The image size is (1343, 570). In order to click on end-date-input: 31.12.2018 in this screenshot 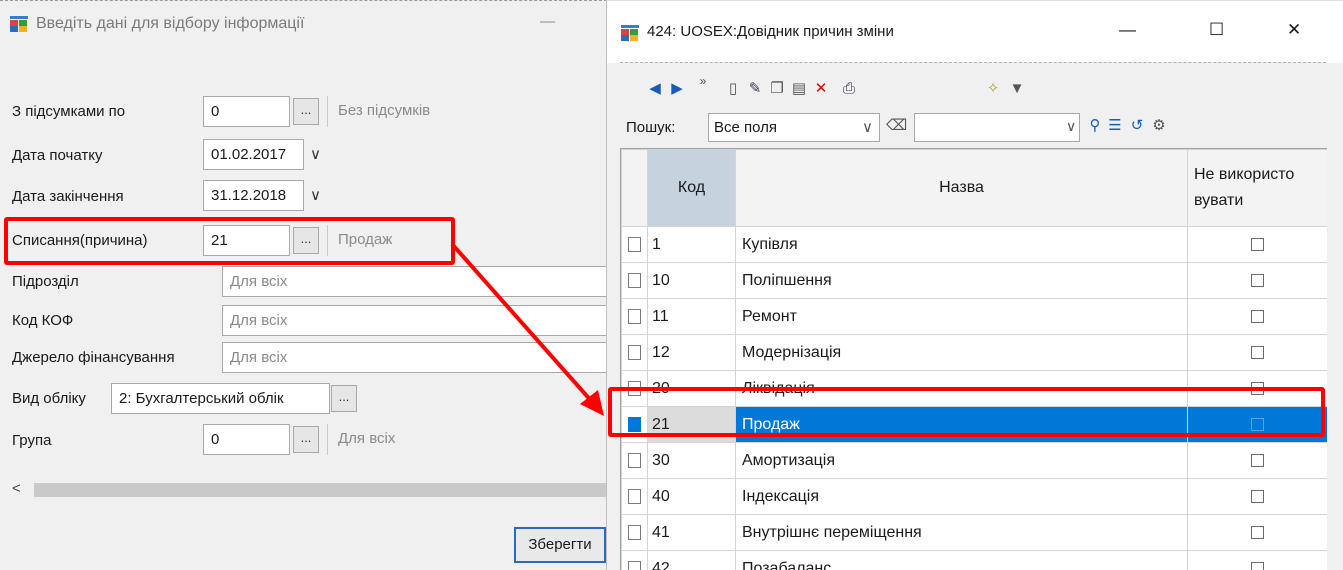, I will do `click(253, 195)`.